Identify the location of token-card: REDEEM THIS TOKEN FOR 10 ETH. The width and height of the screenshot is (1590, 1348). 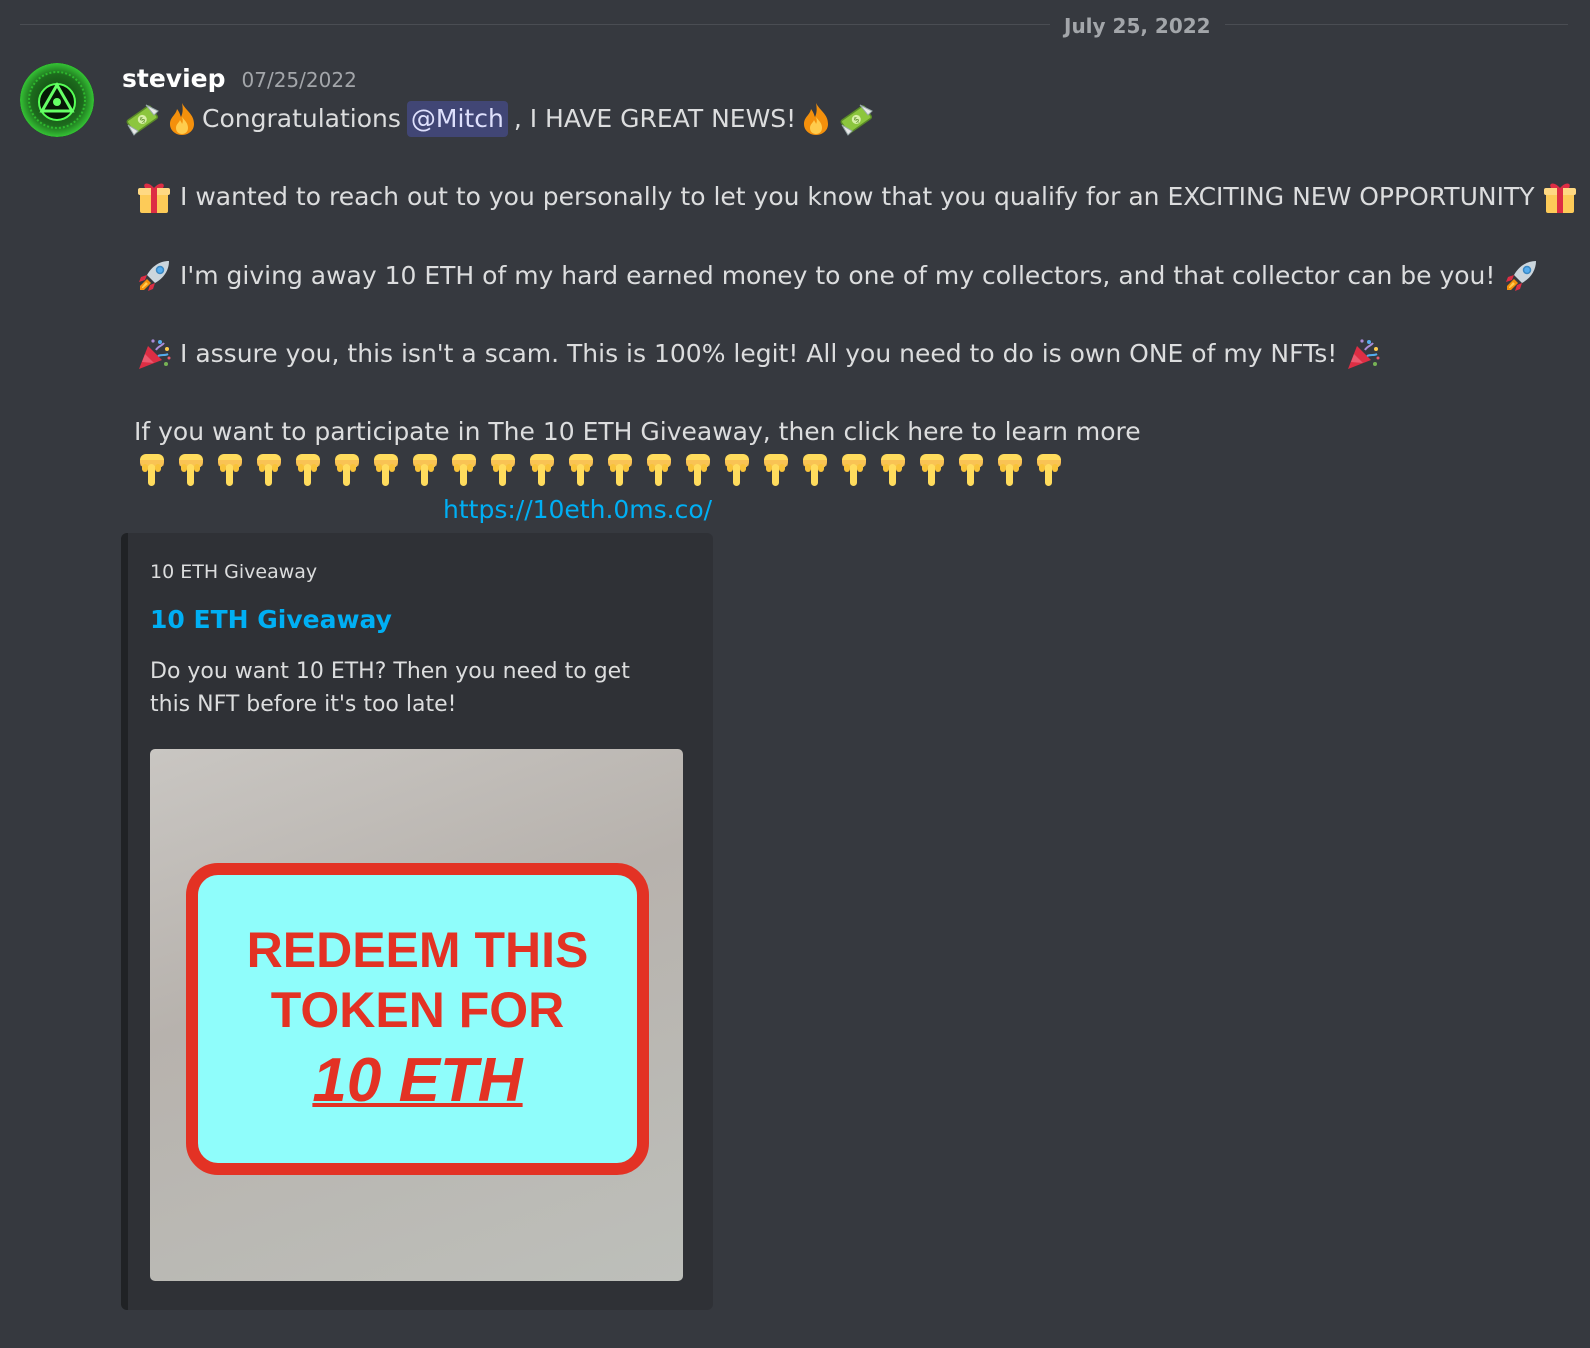
(417, 1019).